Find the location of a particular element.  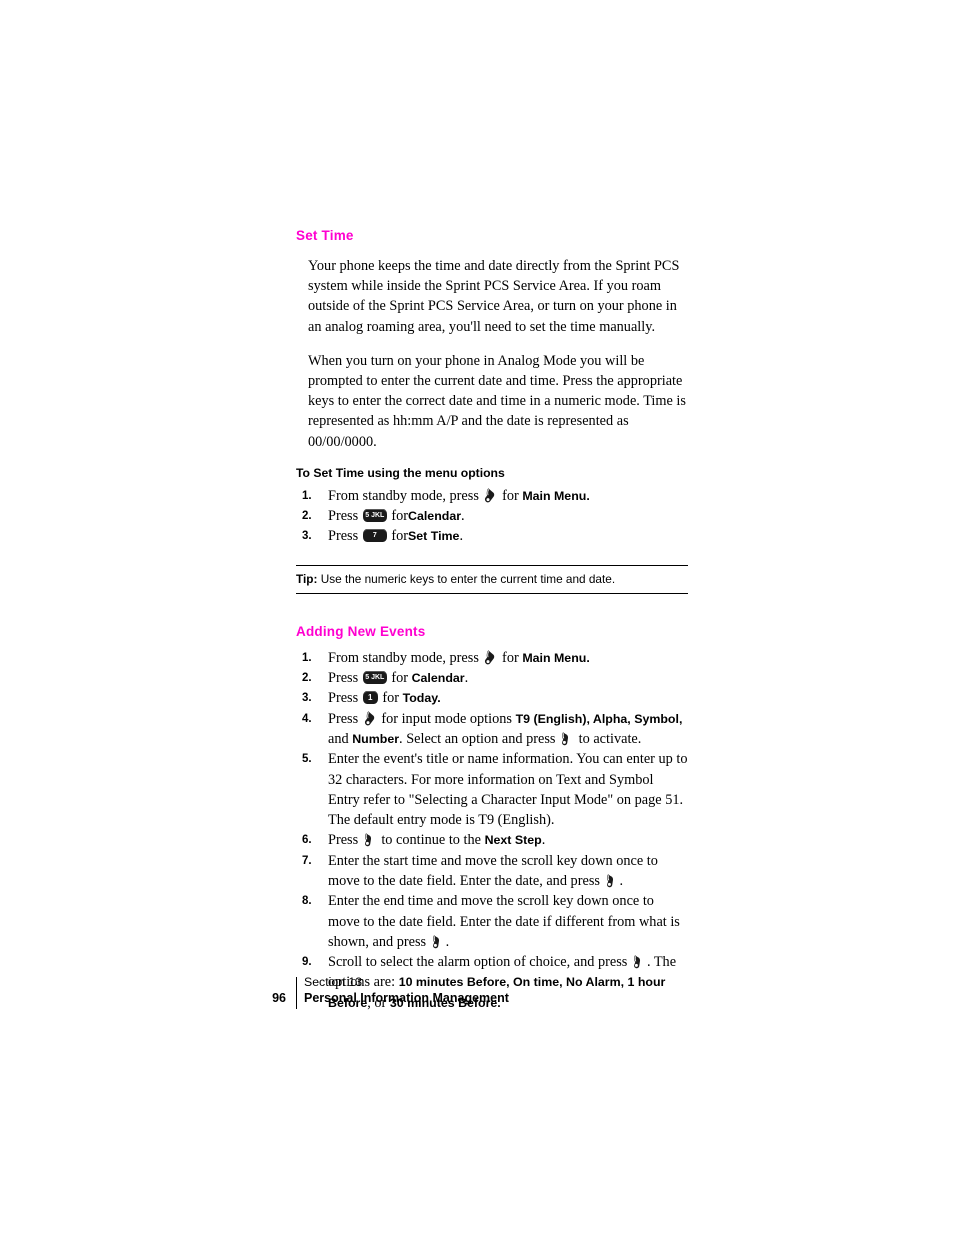

step-text-bold: Set Time is located at coordinates (434, 536).